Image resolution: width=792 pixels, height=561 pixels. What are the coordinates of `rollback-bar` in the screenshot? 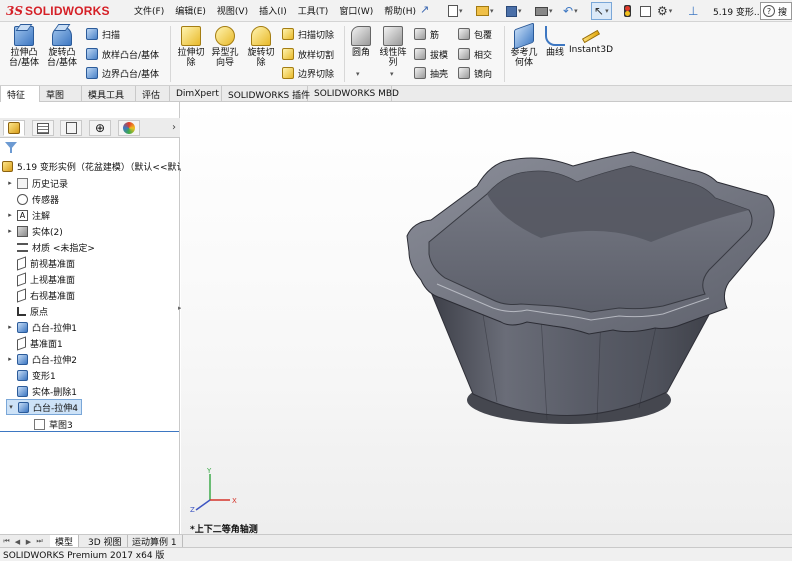 It's located at (89, 431).